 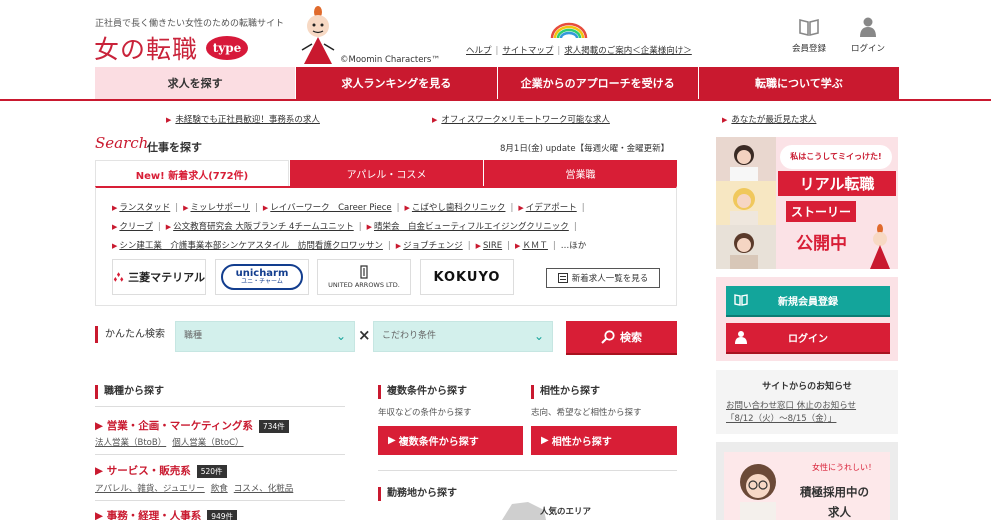 What do you see at coordinates (190, 24) in the screenshot?
I see `site-tagline: 正社員で長く働きたい女性のための転職サイト` at bounding box center [190, 24].